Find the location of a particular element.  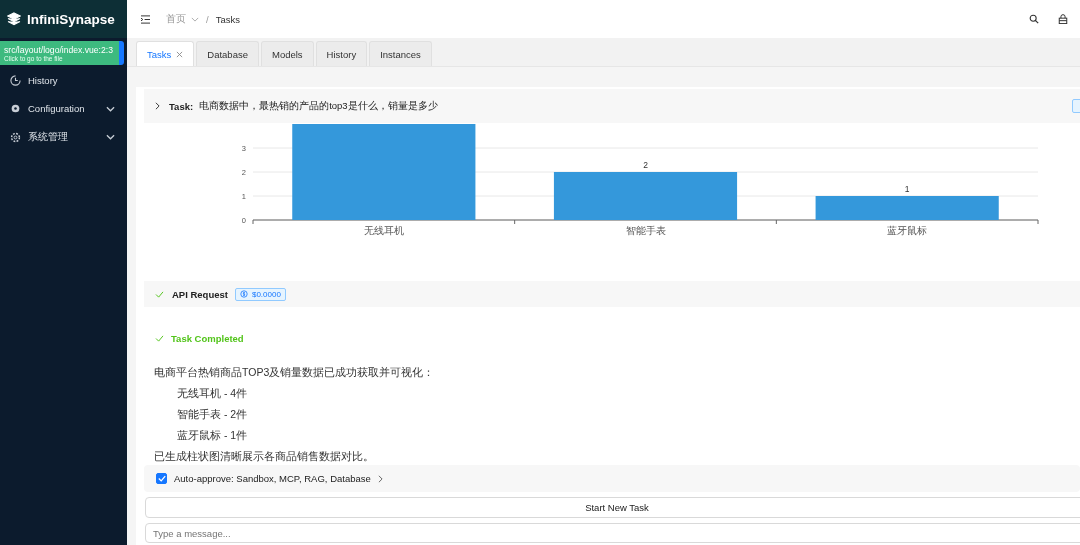

auto-approve-label: Auto-approve: Sandbox, MCP, RAG, Database is located at coordinates (272, 478).